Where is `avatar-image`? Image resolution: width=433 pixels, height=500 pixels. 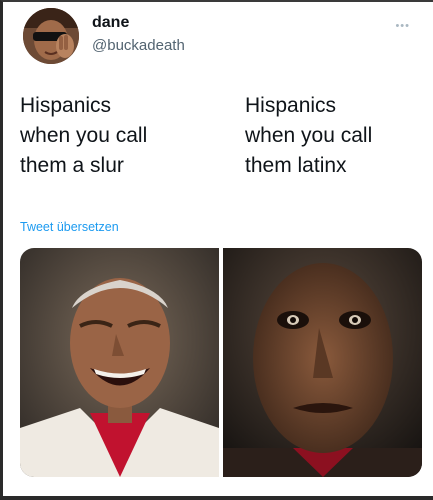
avatar-image is located at coordinates (51, 36).